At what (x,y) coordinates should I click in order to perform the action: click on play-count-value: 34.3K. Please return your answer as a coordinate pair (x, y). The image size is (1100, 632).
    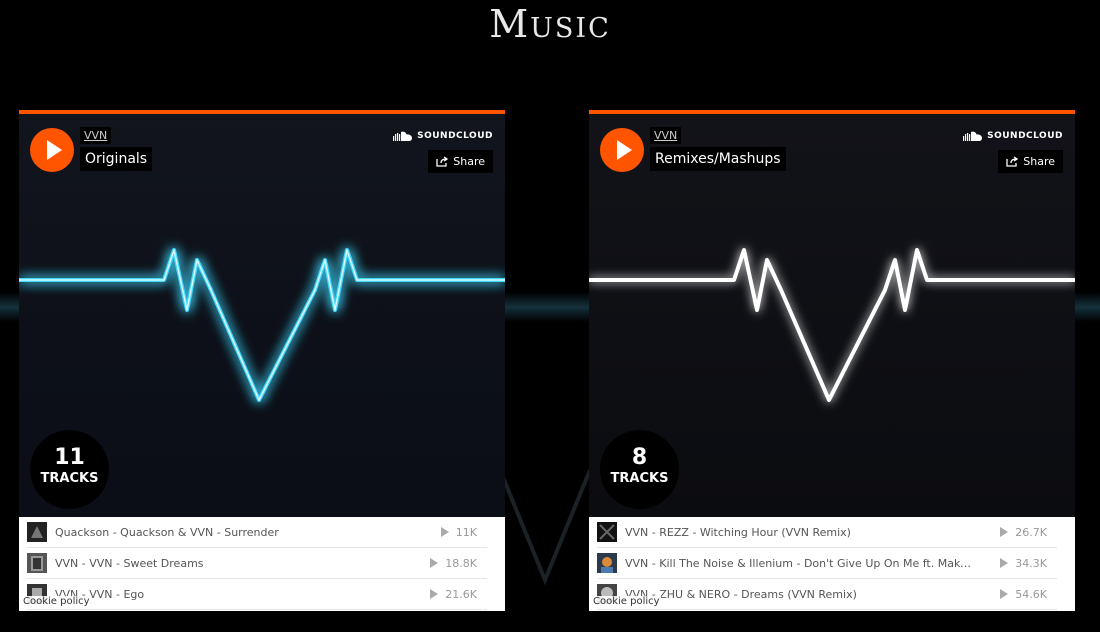
    Looking at the image, I should click on (1031, 563).